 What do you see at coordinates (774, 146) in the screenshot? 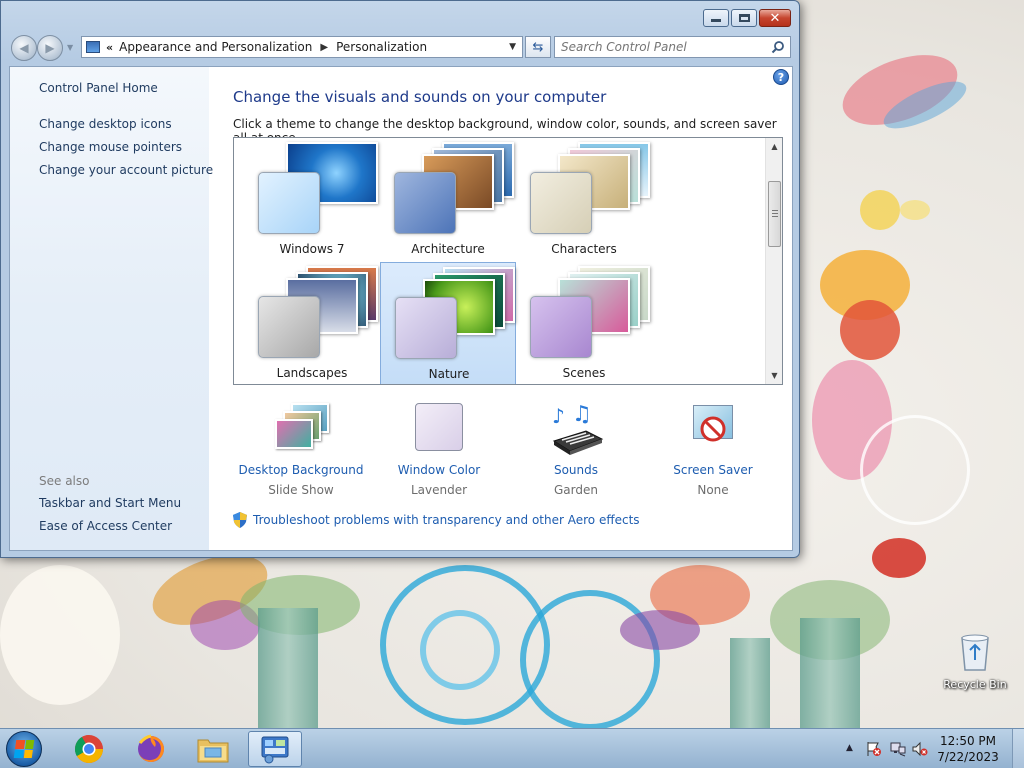
I see `scroll-up-icon: ▲` at bounding box center [774, 146].